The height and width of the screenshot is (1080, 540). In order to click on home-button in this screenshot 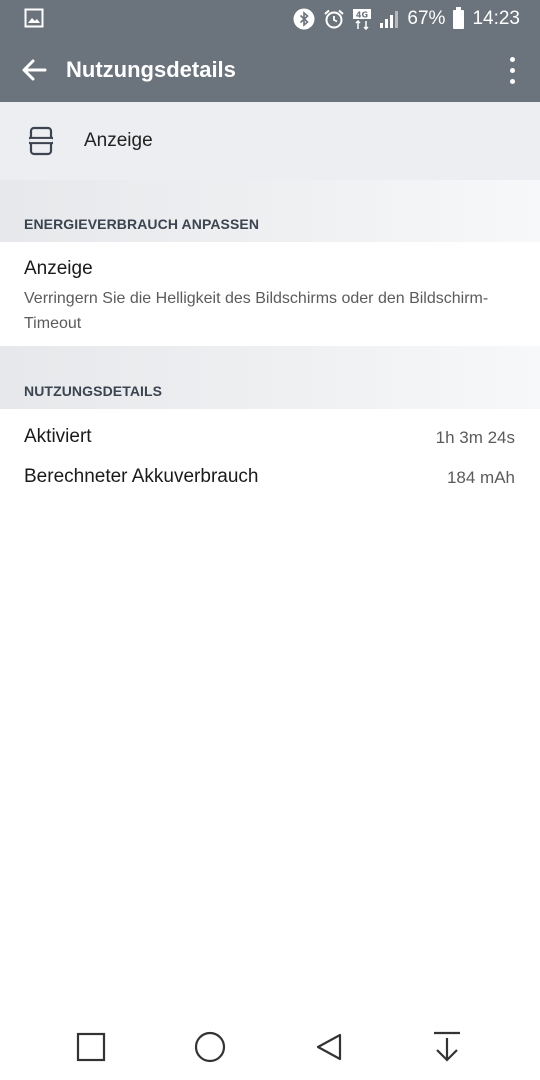, I will do `click(210, 1047)`.